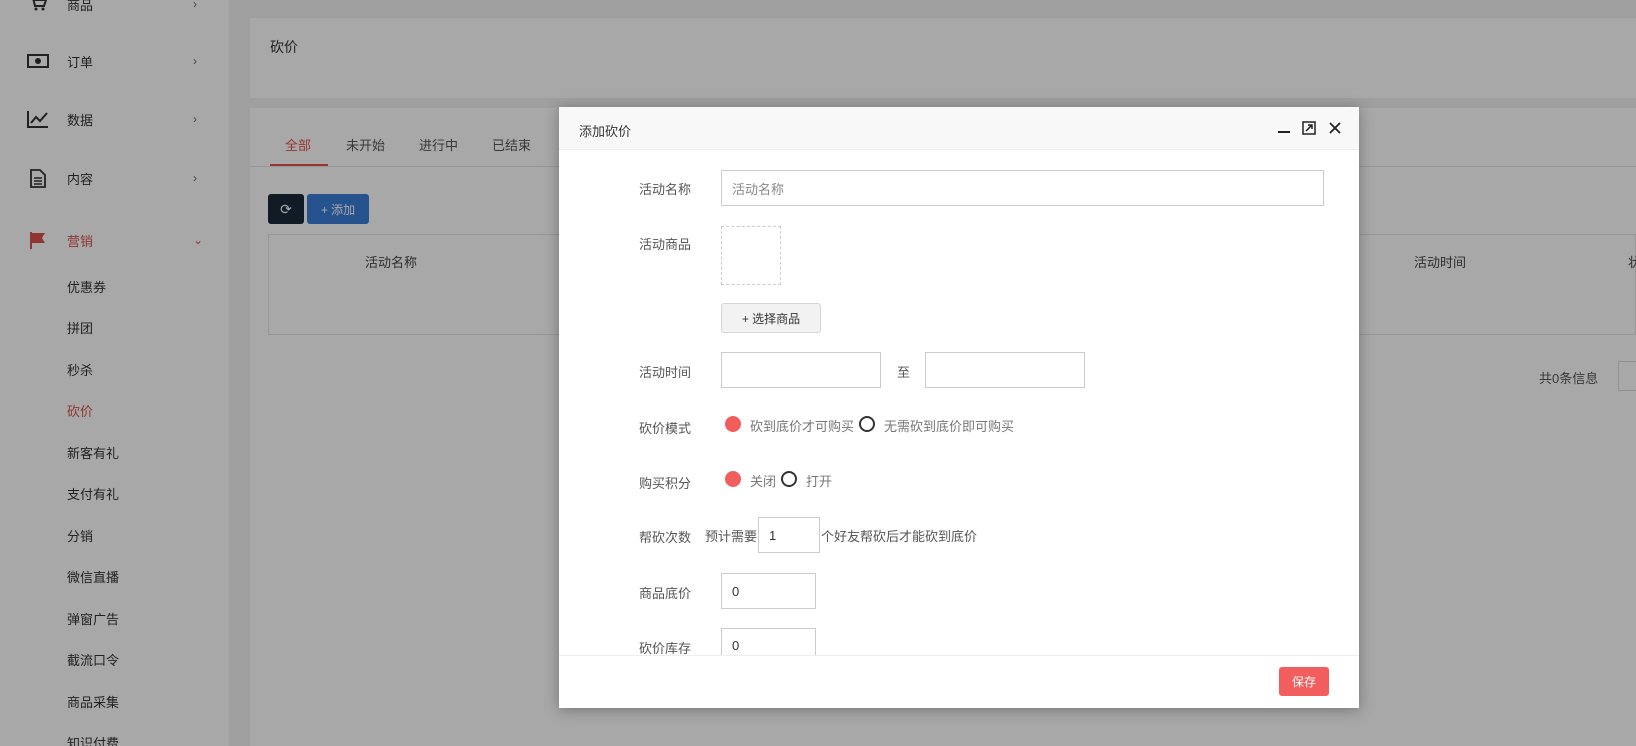 The height and width of the screenshot is (746, 1636). I want to click on points-radio-off, so click(733, 479).